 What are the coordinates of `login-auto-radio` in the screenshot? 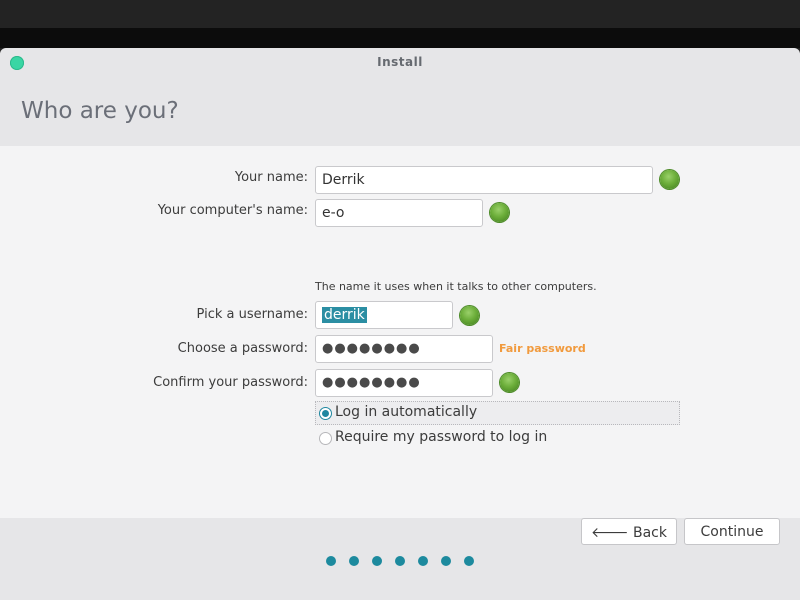 It's located at (325, 413).